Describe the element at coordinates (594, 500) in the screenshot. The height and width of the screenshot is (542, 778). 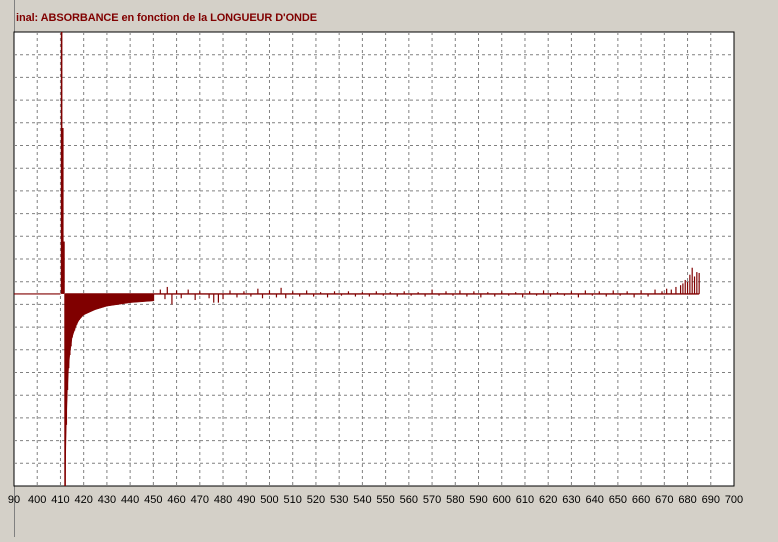
I see `x-tick-label: 640` at that location.